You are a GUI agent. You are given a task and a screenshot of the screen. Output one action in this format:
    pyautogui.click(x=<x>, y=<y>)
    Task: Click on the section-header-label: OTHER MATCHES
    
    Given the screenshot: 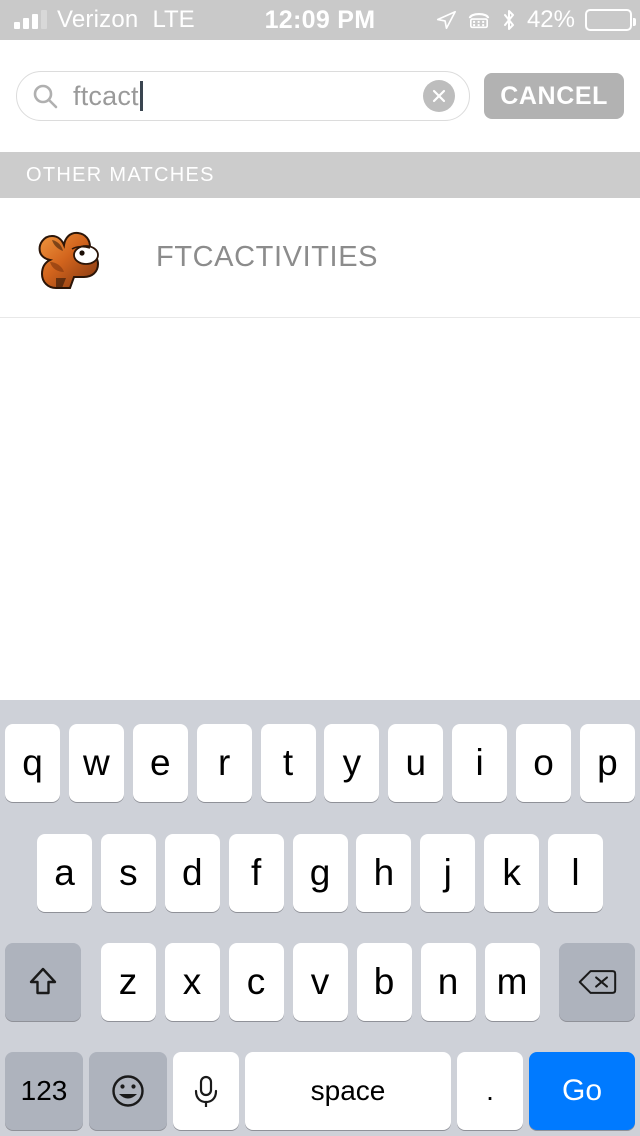 What is the action you would take?
    pyautogui.click(x=120, y=174)
    